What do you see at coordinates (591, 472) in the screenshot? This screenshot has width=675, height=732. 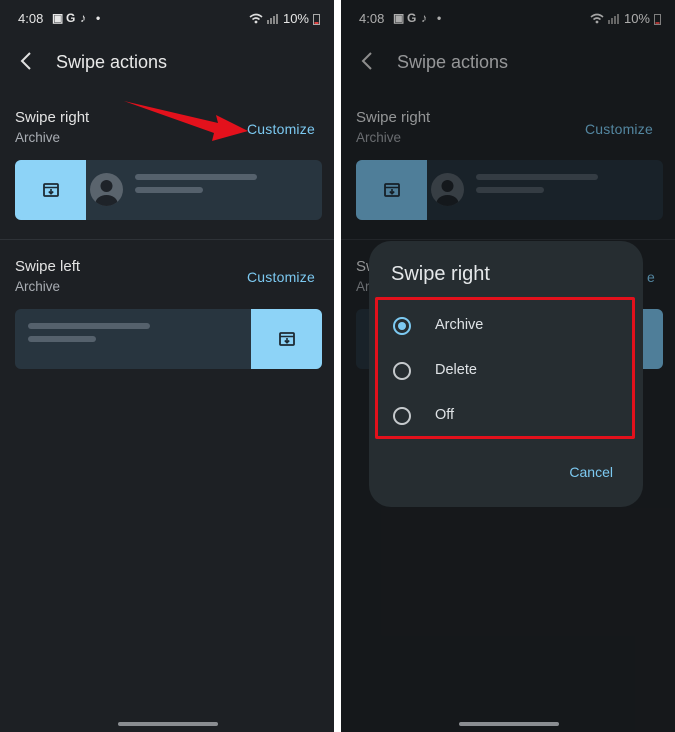 I see `cancel-button: Cancel` at bounding box center [591, 472].